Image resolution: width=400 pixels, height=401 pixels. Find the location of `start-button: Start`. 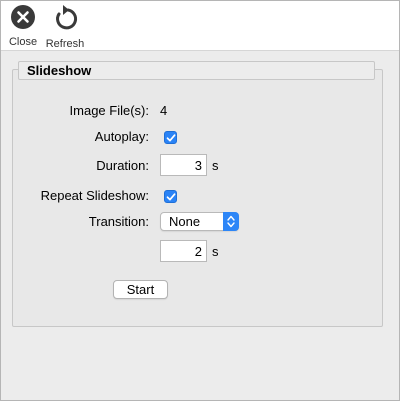

start-button: Start is located at coordinates (140, 289).